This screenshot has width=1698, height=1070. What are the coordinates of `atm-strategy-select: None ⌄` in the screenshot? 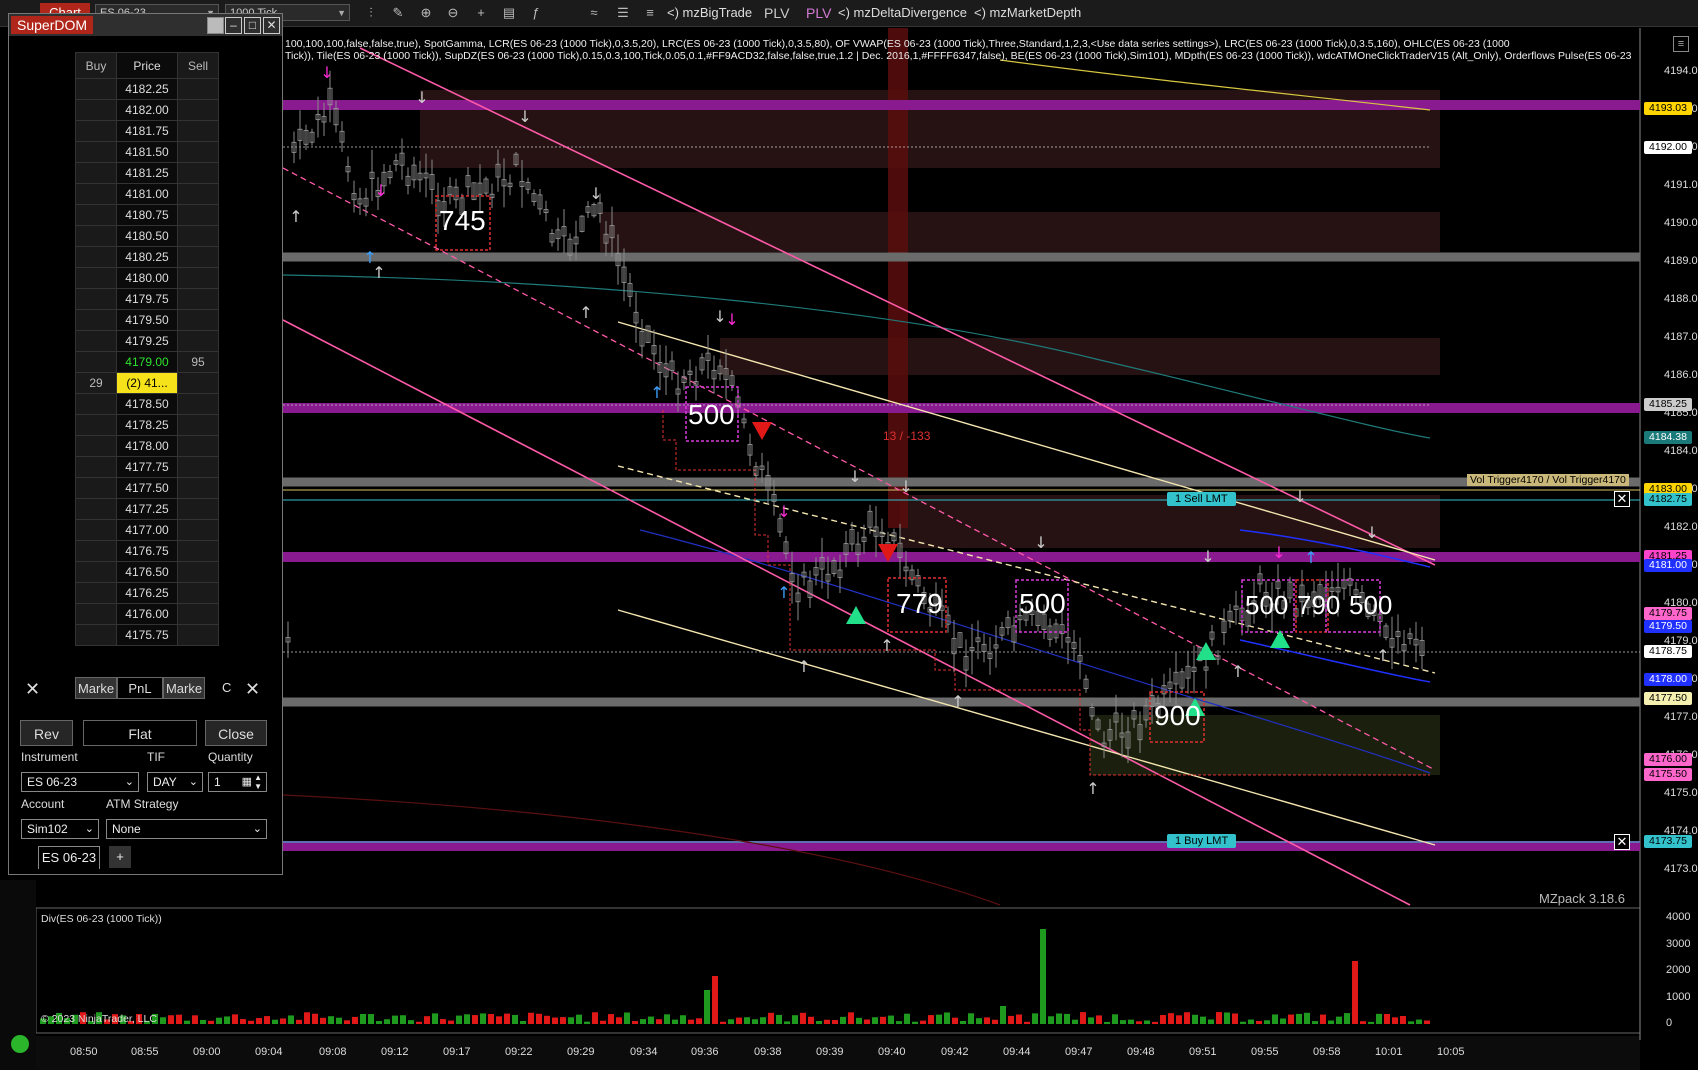 It's located at (186, 829).